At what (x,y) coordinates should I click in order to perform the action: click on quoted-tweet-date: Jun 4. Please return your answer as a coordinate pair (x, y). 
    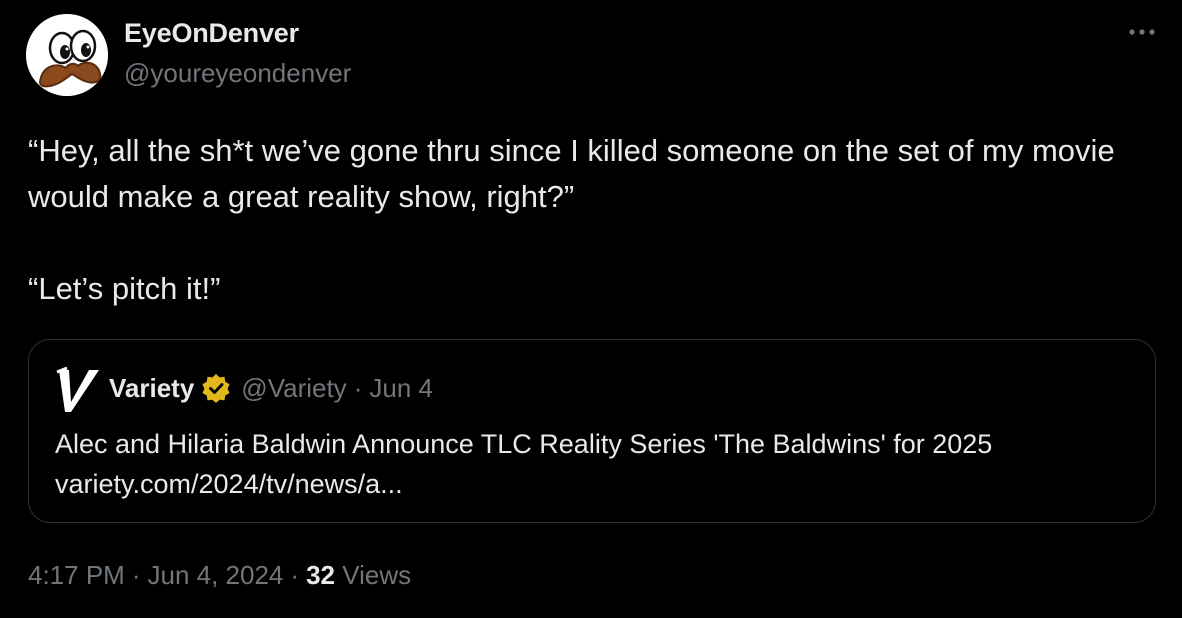
    Looking at the image, I should click on (401, 388).